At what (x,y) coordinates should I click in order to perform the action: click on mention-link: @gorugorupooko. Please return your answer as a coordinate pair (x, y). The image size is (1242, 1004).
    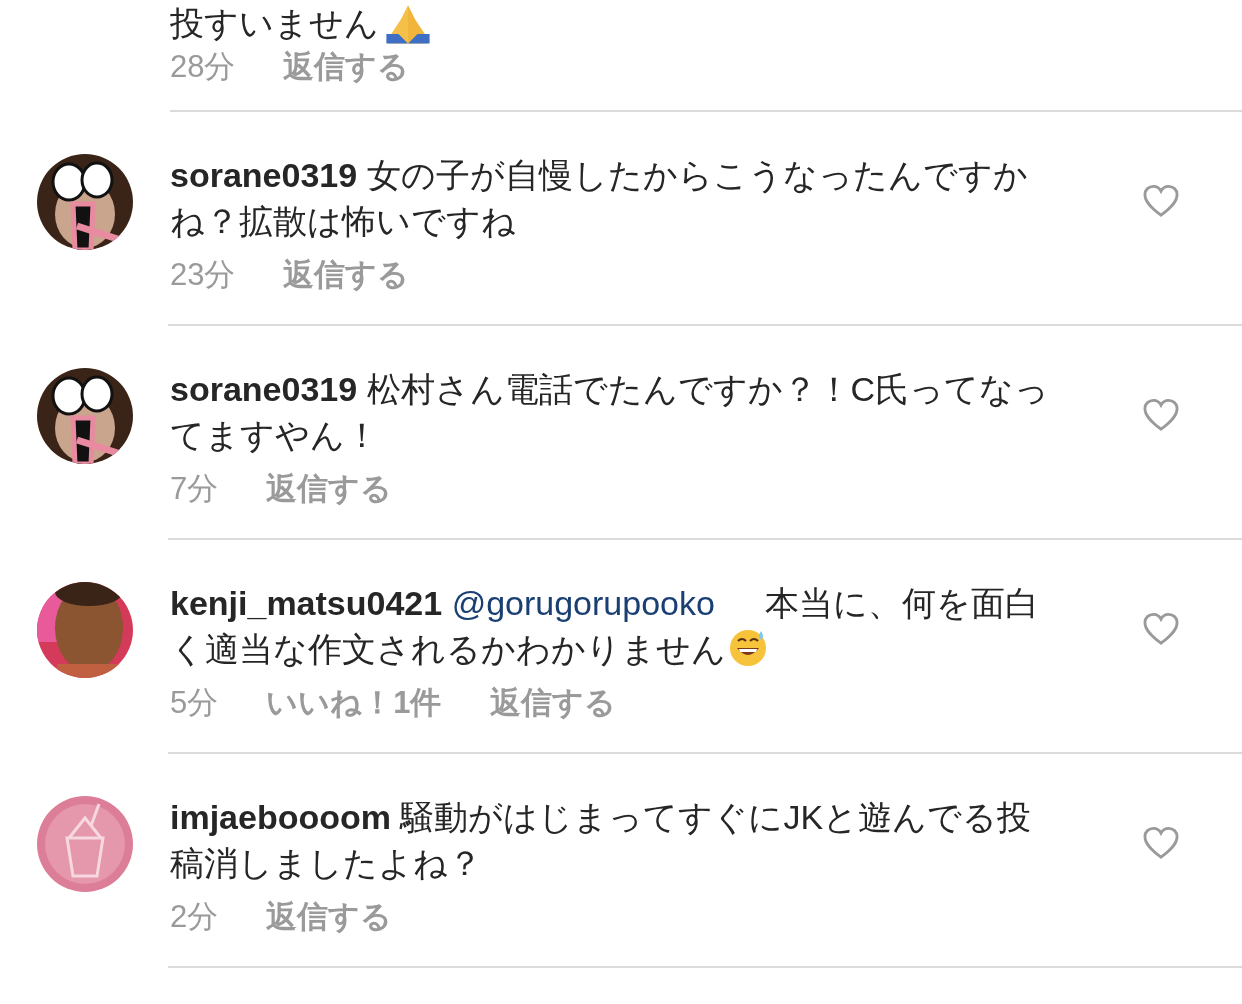
    Looking at the image, I should click on (583, 603).